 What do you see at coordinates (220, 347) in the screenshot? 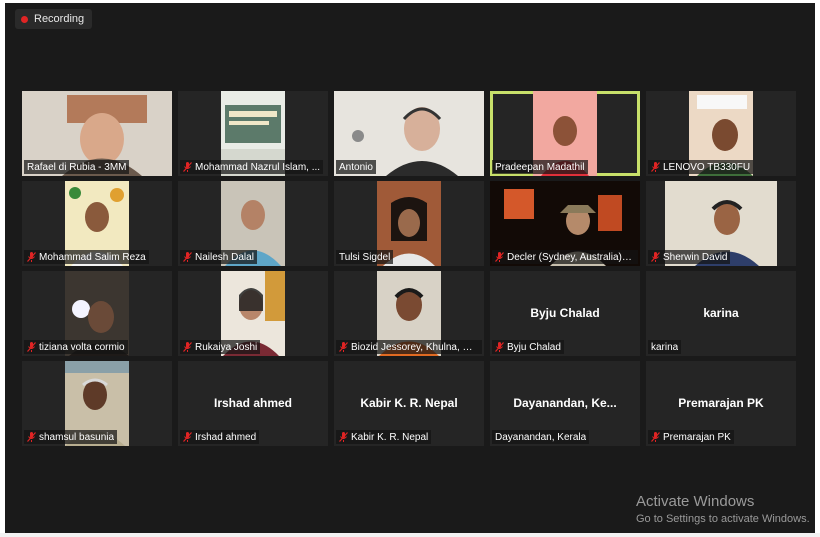
I see `participant-name-label: Rukaiya Joshi` at bounding box center [220, 347].